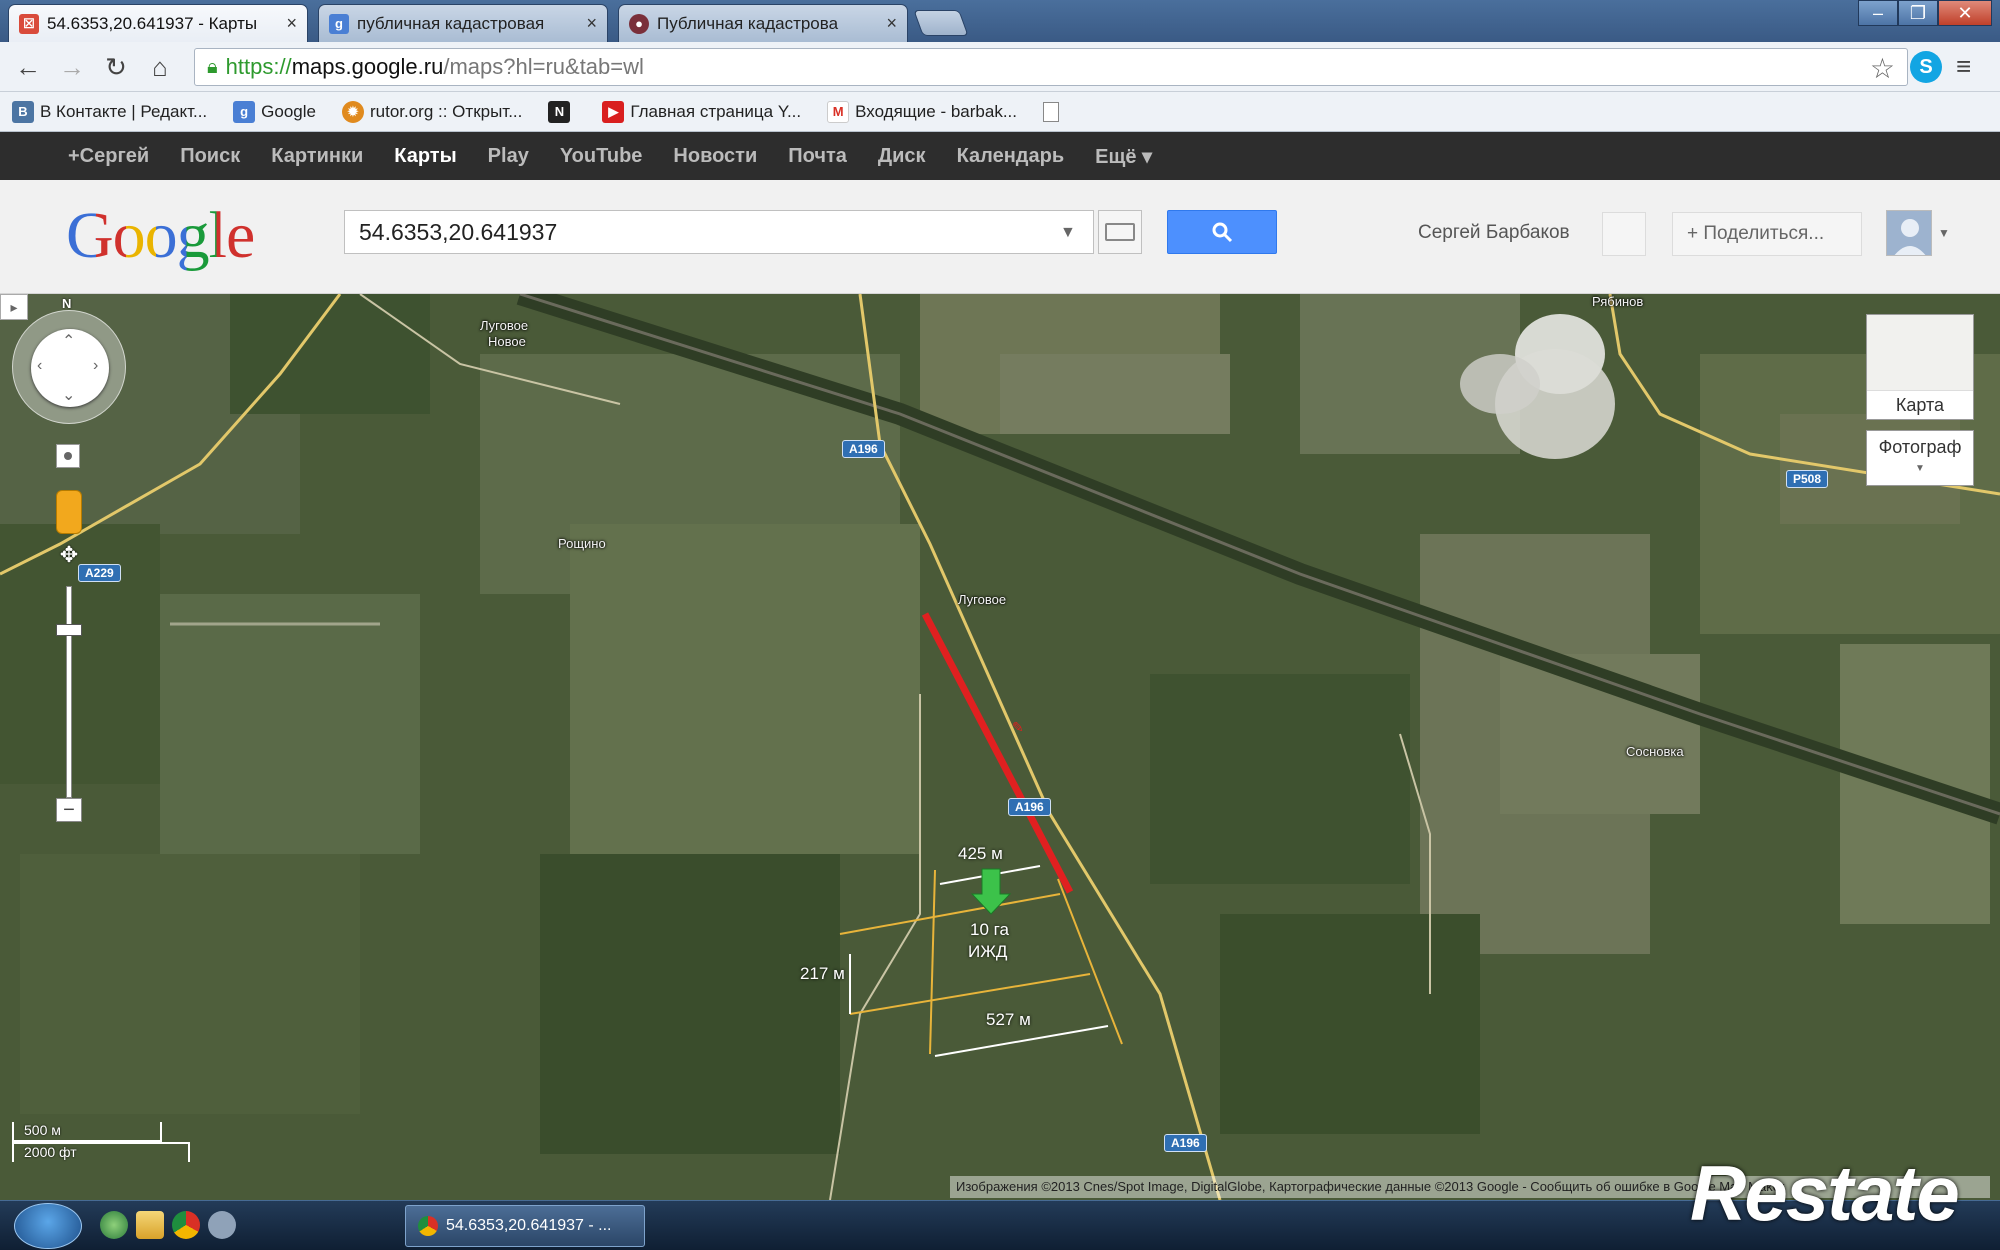 Image resolution: width=2000 pixels, height=1250 pixels. I want to click on chrome-taskbar-icon, so click(186, 1225).